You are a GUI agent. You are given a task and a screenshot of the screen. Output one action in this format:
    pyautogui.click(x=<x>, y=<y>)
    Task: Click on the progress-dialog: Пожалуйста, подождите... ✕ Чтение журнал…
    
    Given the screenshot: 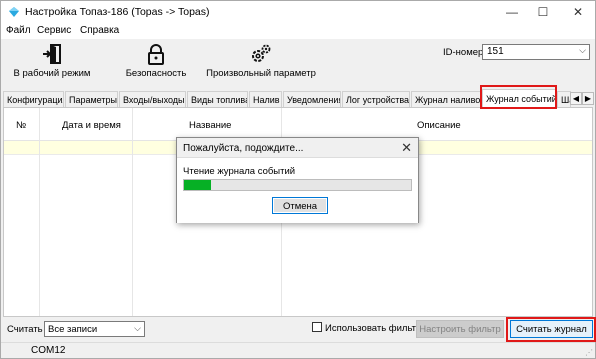 What is the action you would take?
    pyautogui.click(x=297, y=180)
    